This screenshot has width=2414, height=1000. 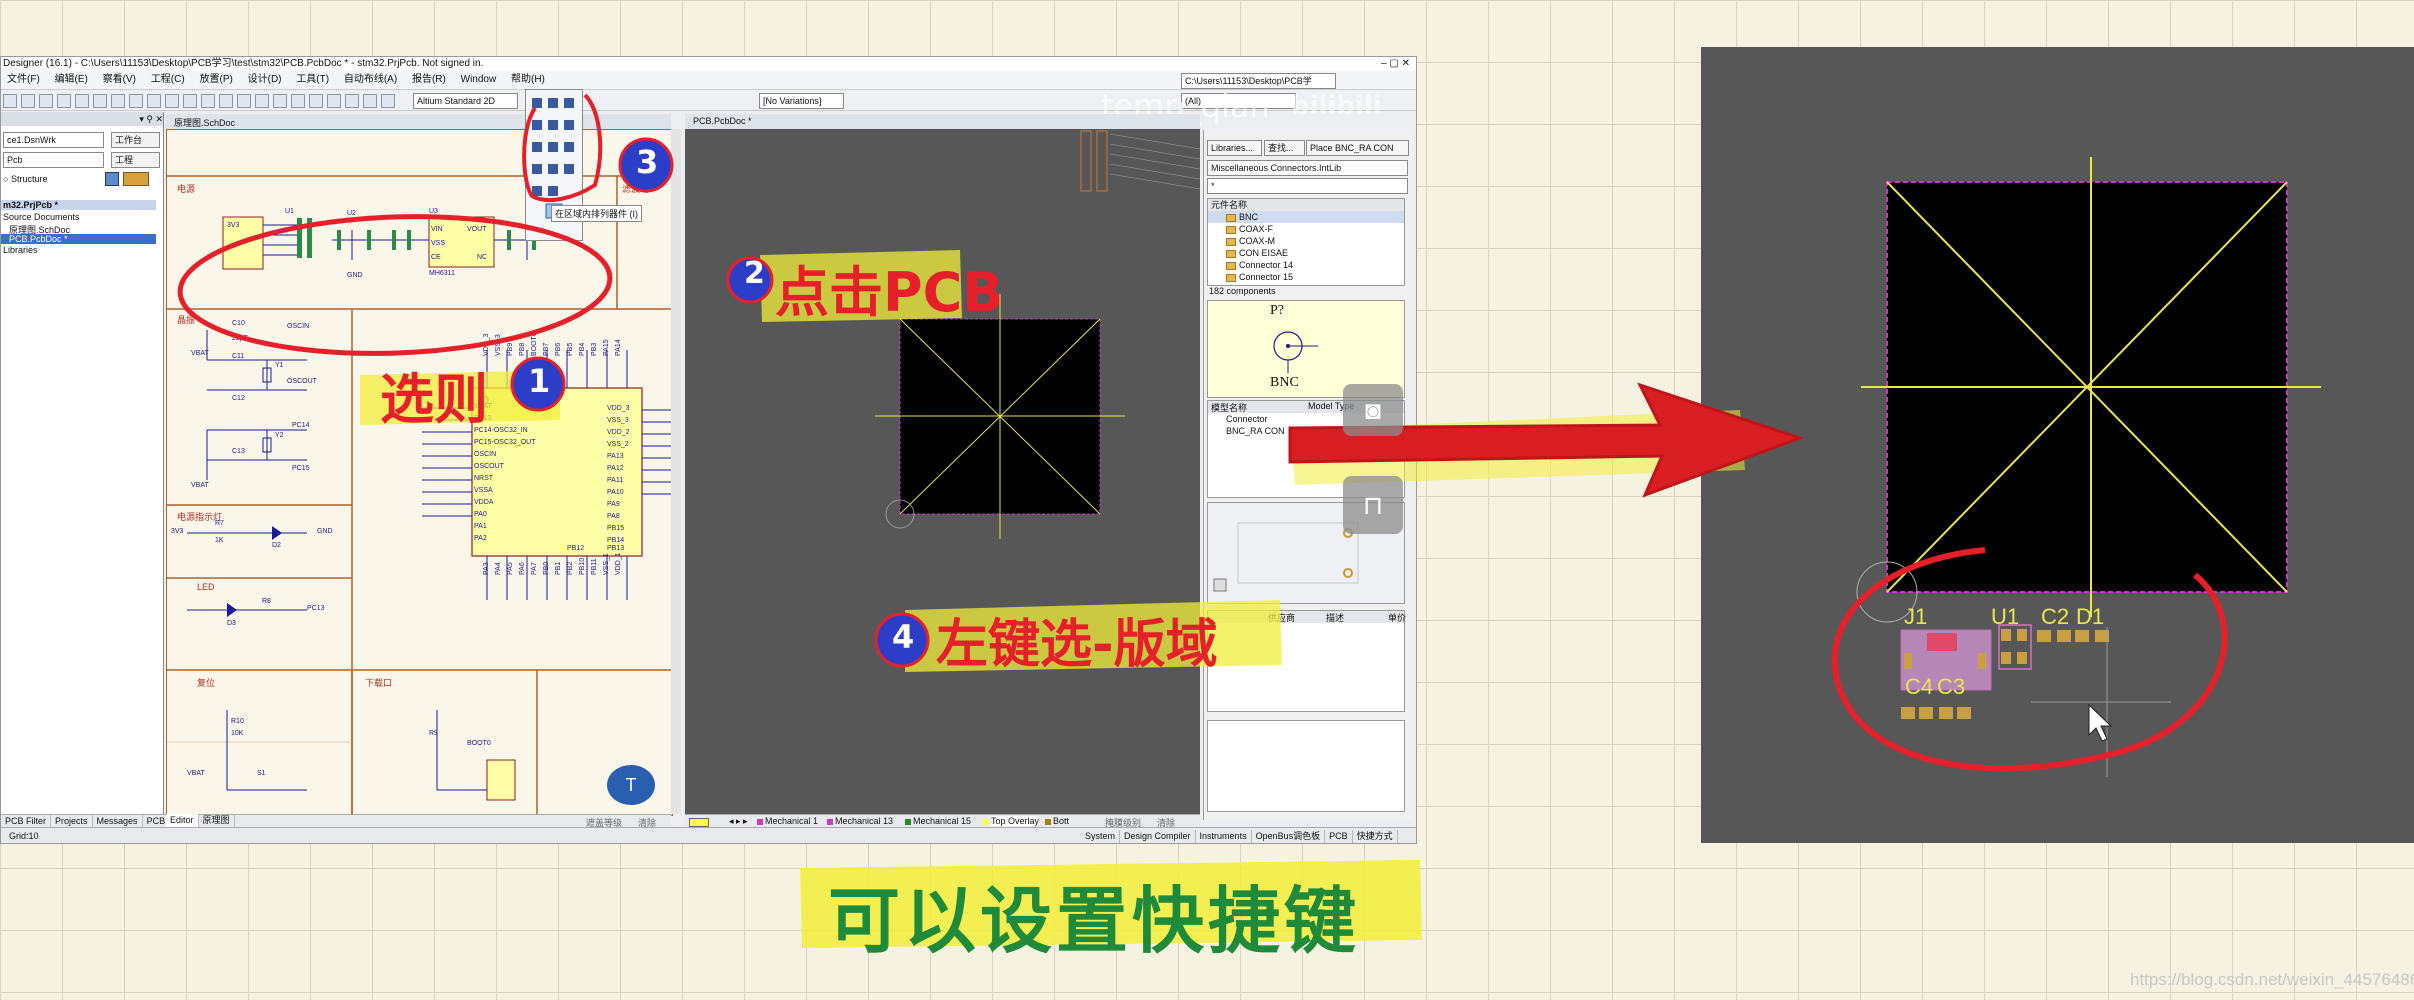 I want to click on filter-mask-input: *, so click(x=1307, y=186).